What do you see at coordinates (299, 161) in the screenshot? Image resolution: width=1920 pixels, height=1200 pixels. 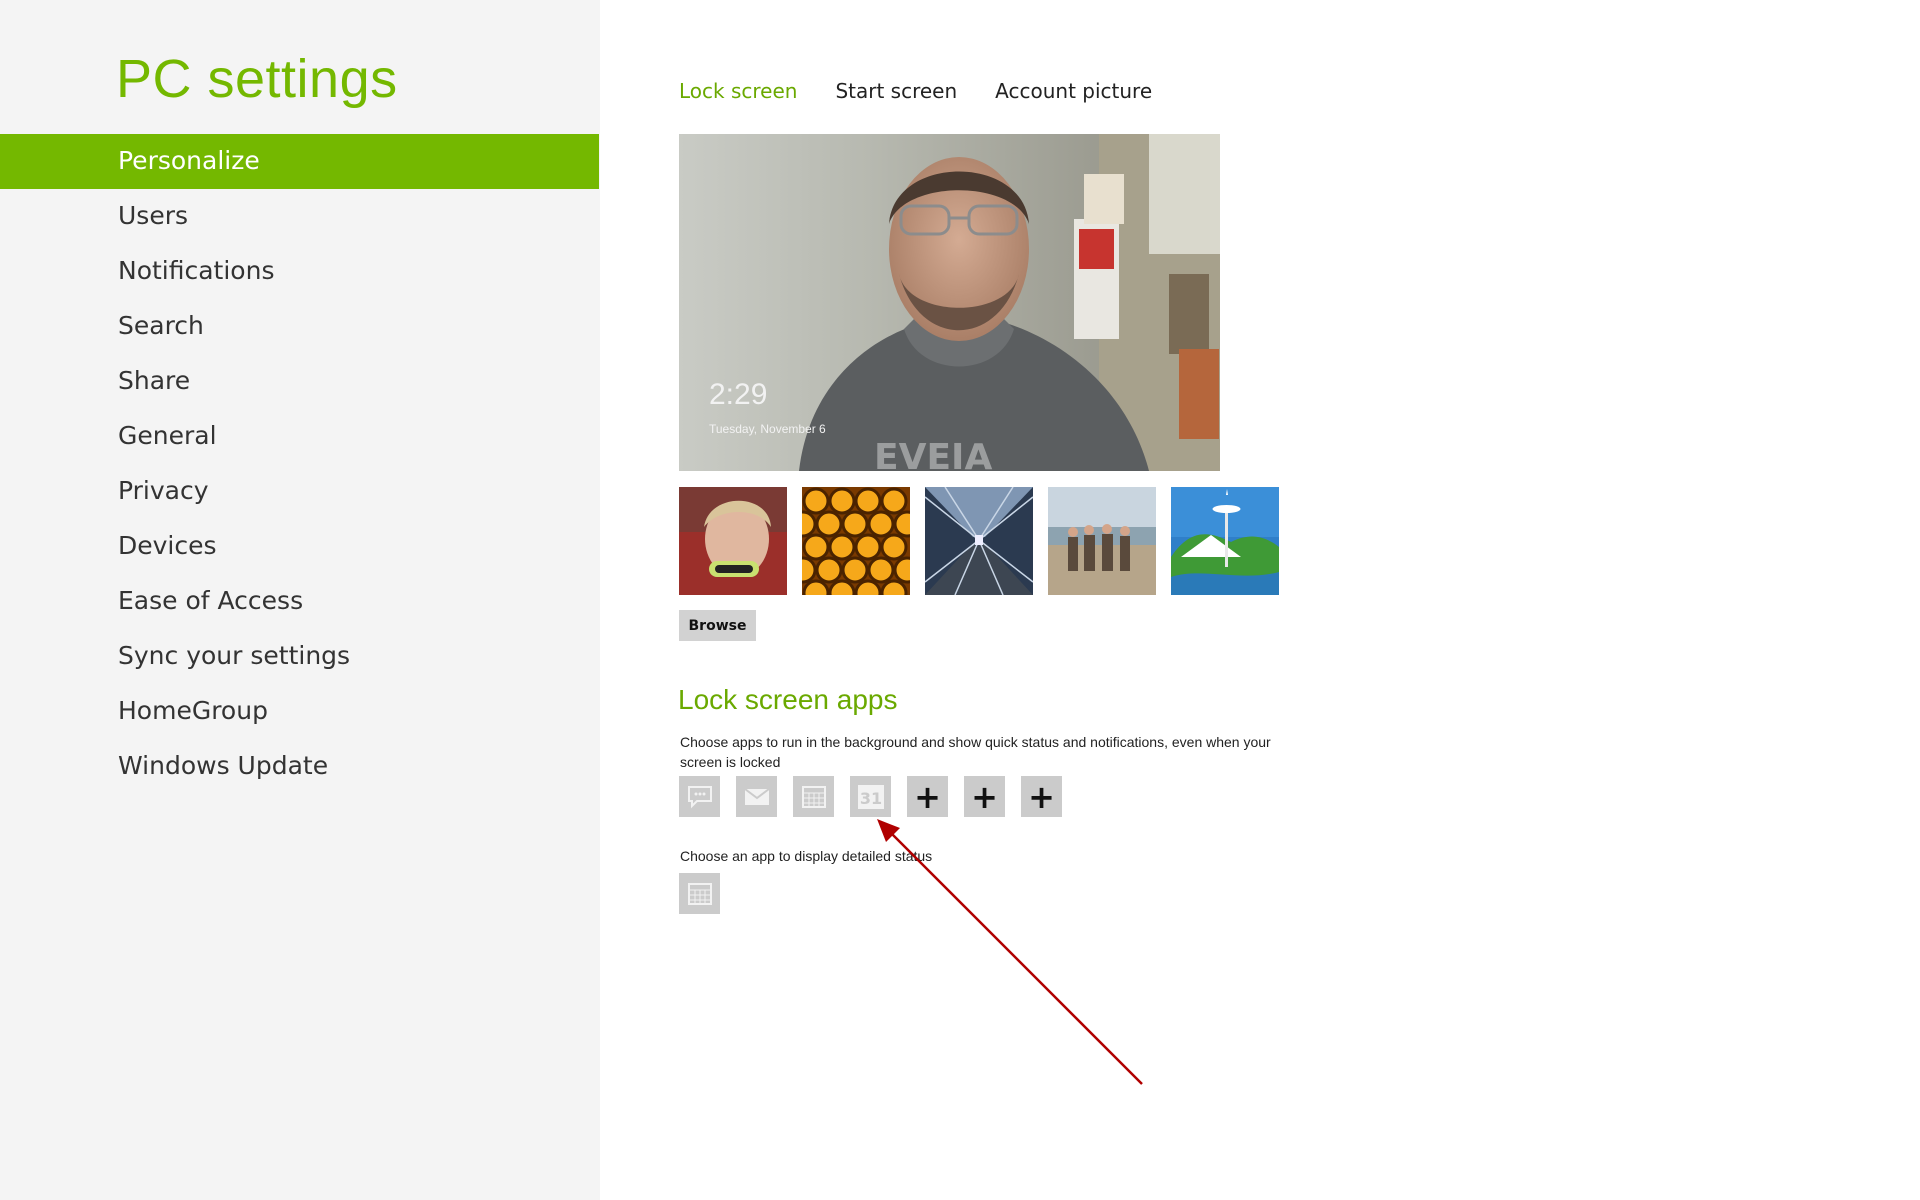 I see `sidebar-item-personalize: Personalize` at bounding box center [299, 161].